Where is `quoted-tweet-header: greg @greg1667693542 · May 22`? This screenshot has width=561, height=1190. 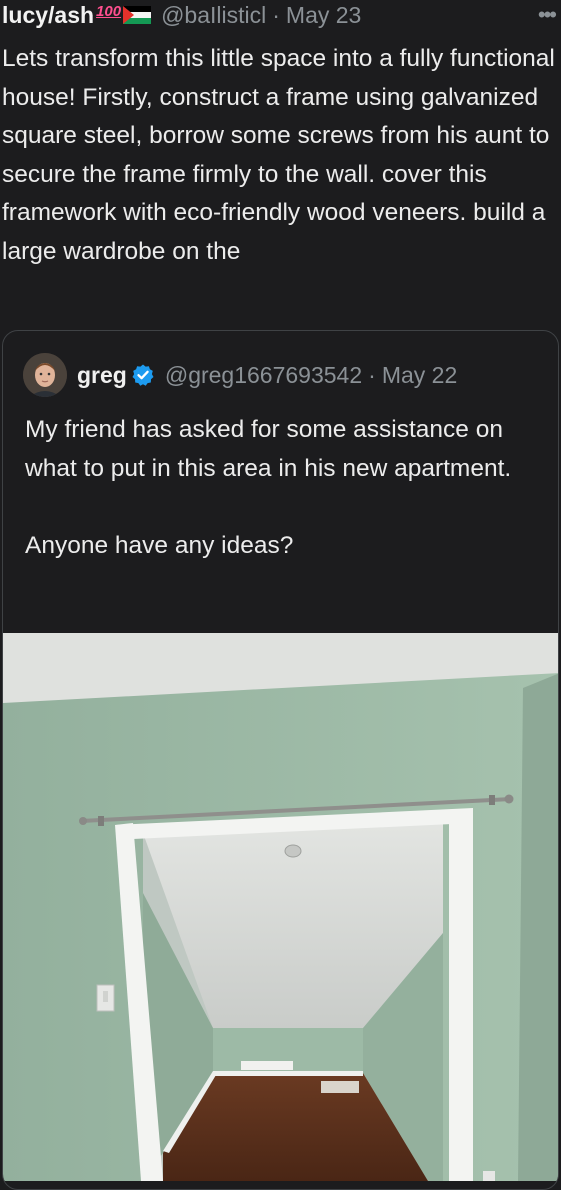 quoted-tweet-header: greg @greg1667693542 · May 22 is located at coordinates (240, 375).